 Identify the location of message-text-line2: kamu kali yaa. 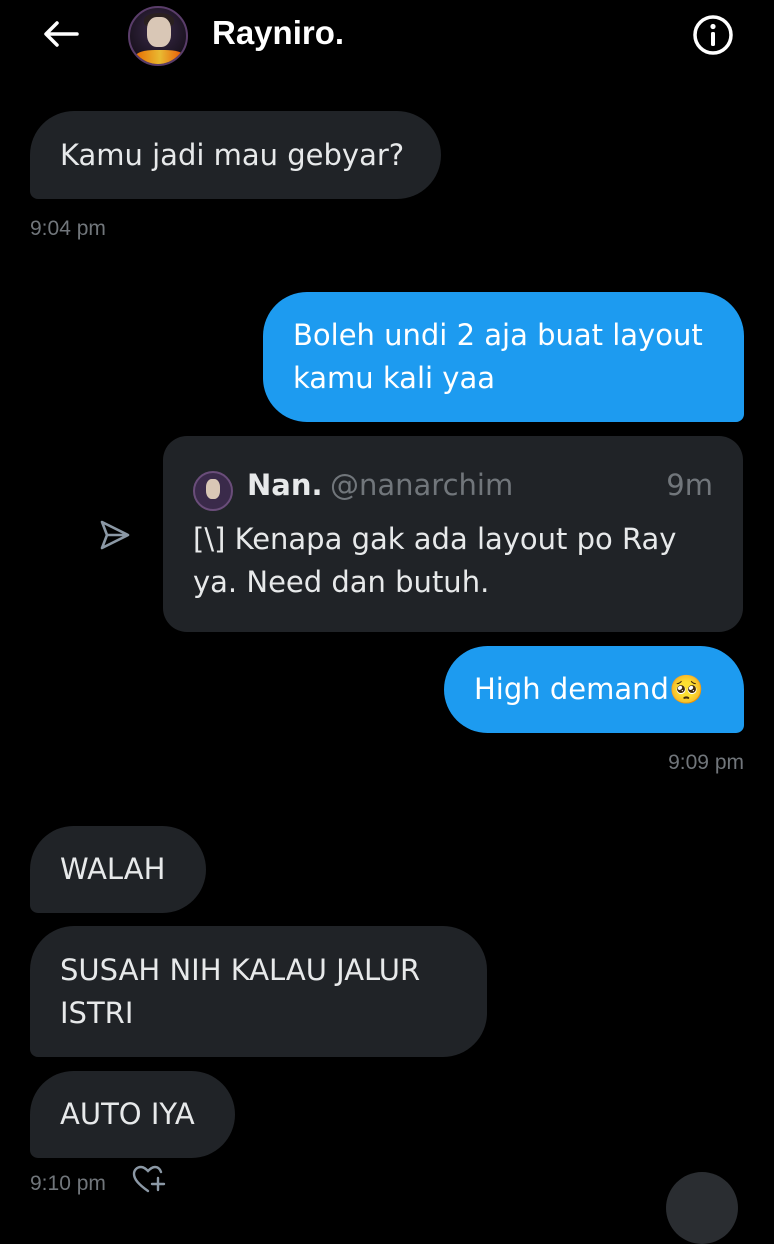
(394, 378).